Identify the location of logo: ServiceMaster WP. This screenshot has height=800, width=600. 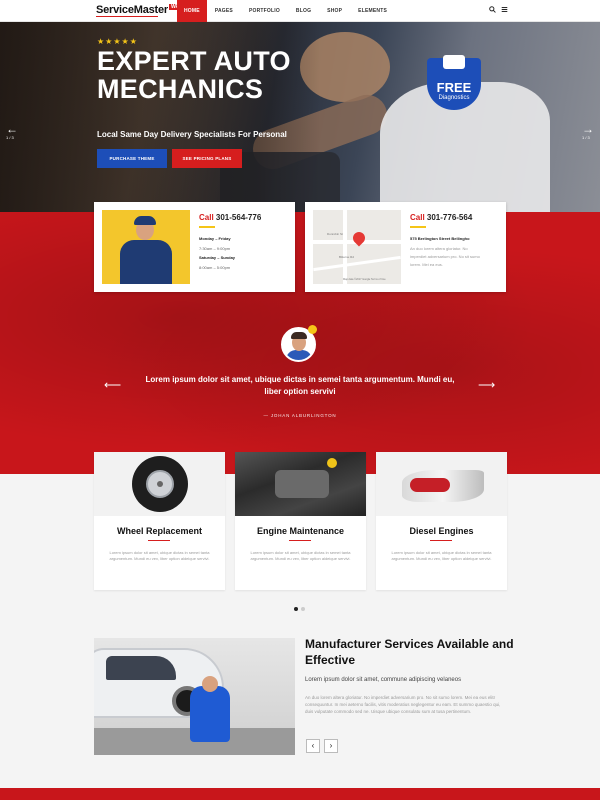
(138, 10).